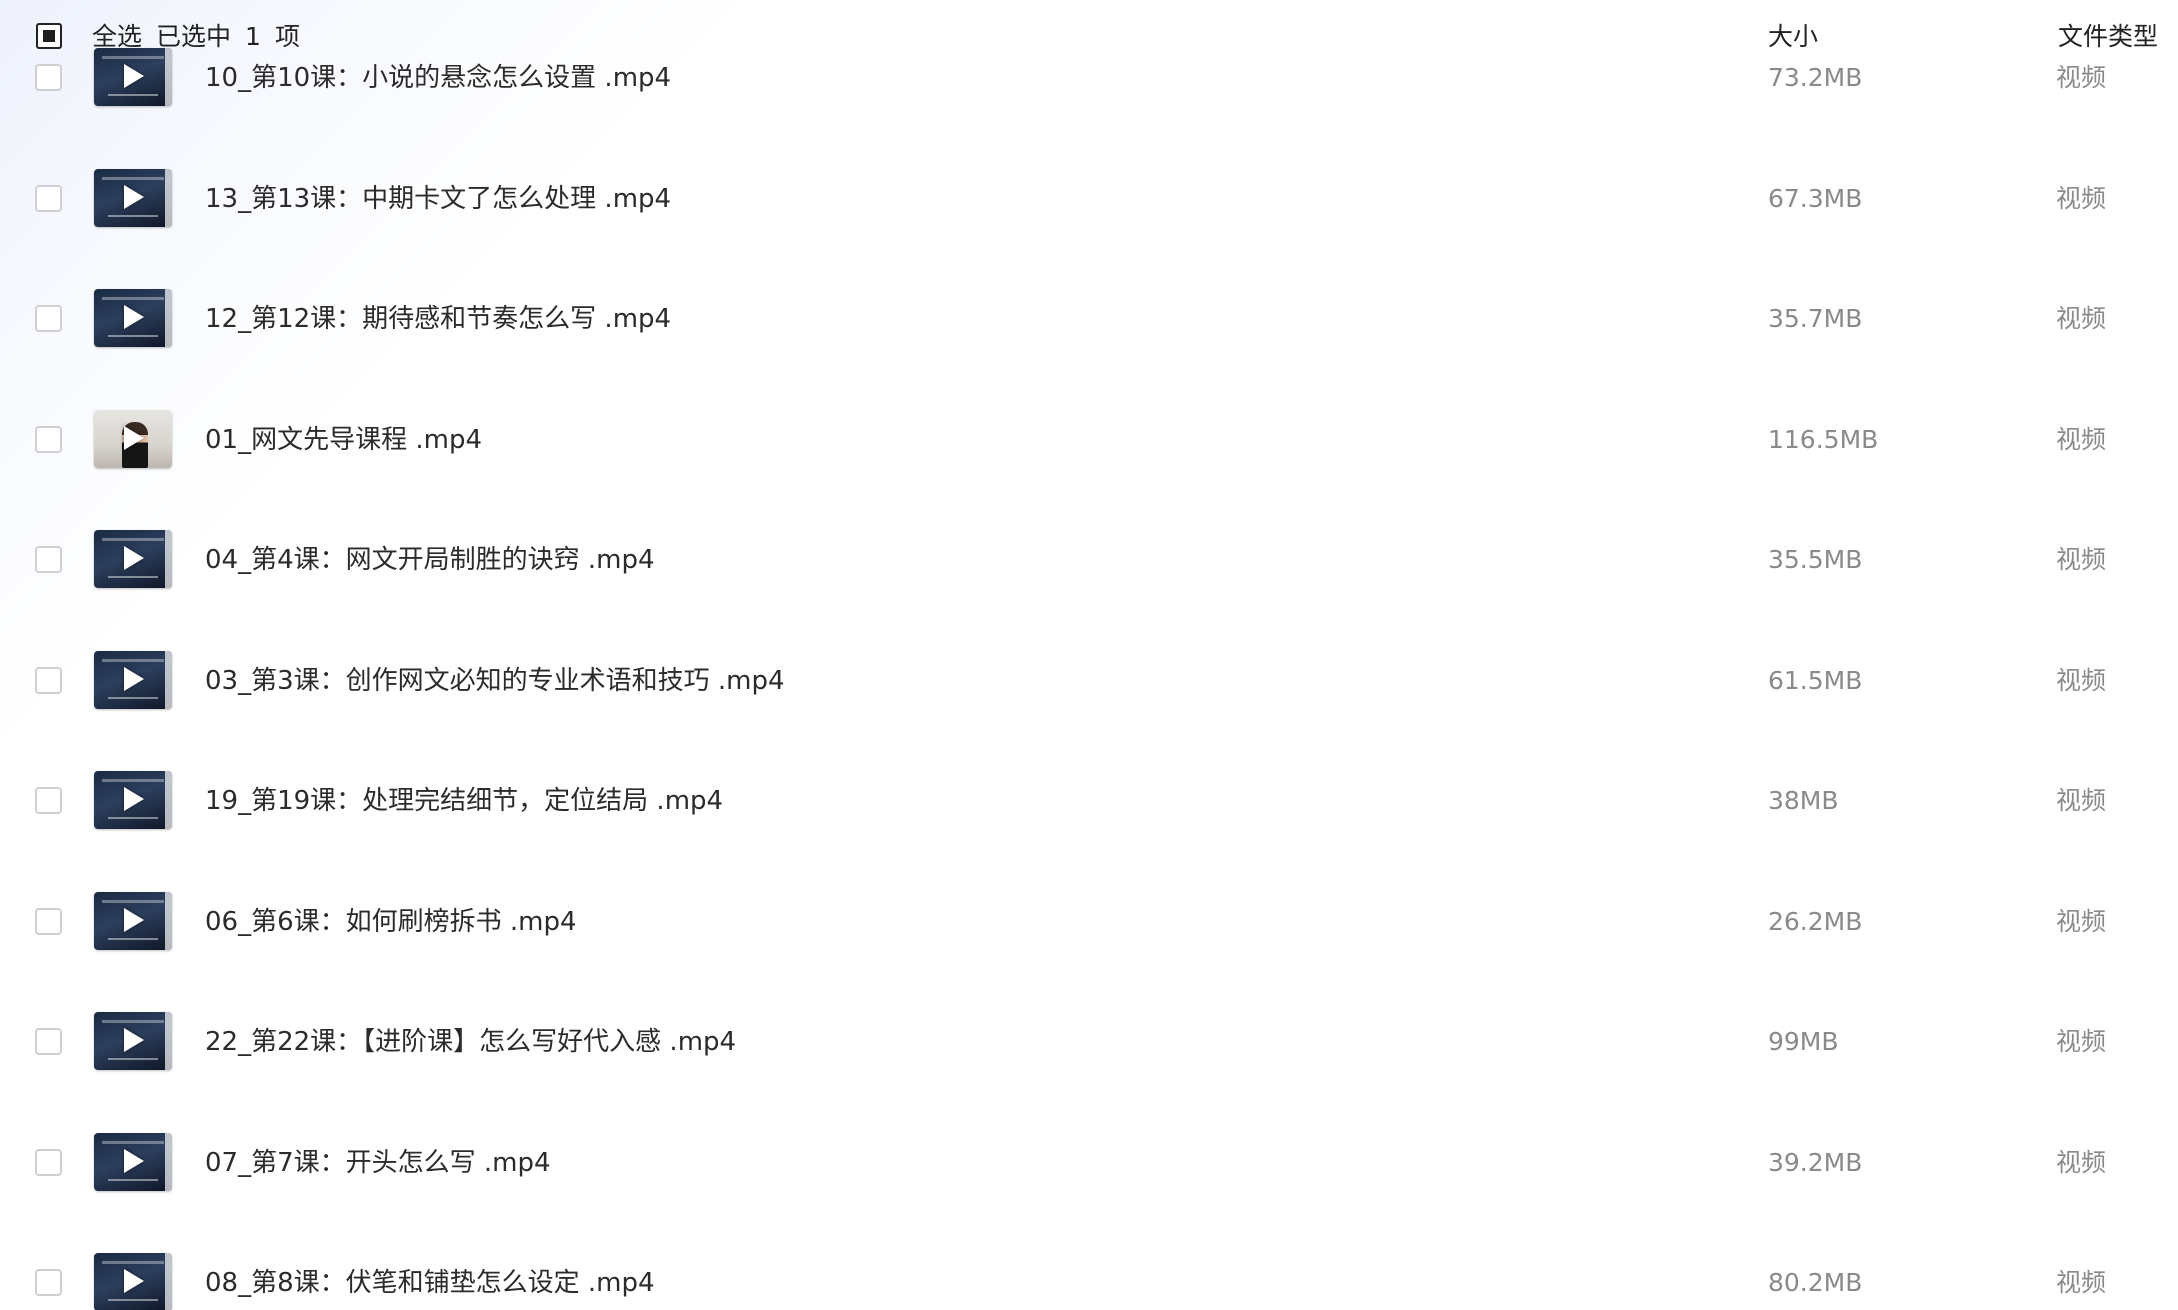 This screenshot has height=1310, width=2178. What do you see at coordinates (1089, 321) in the screenshot?
I see `file-row: 12_第12课：期待感和节奏怎么写 .mp4 35.7MB 视频` at bounding box center [1089, 321].